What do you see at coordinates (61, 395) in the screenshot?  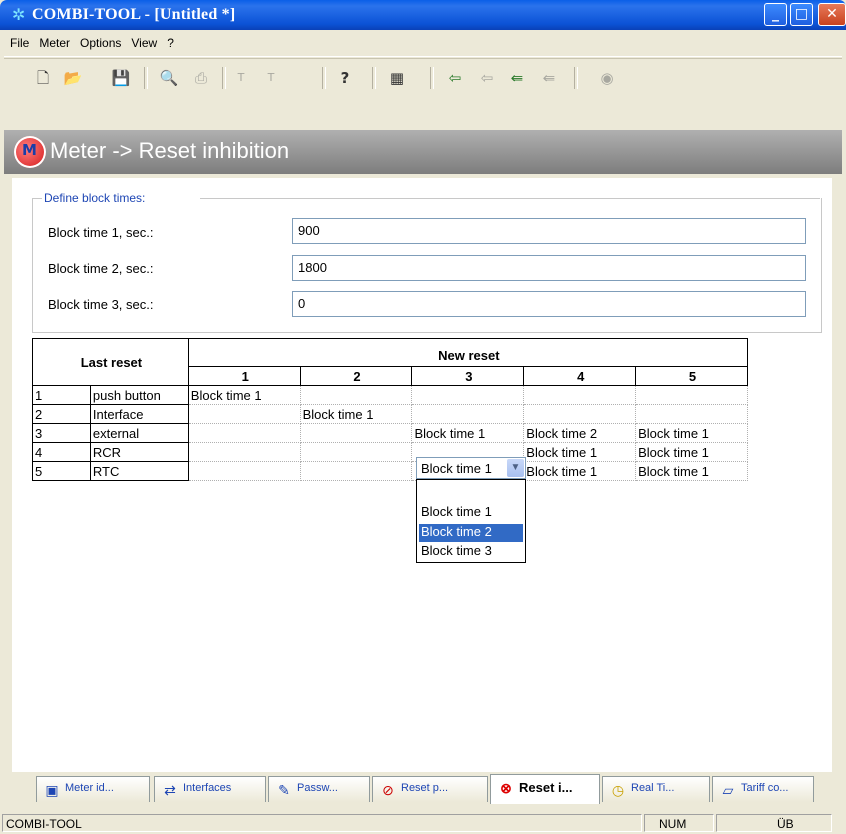 I see `row-number: 1` at bounding box center [61, 395].